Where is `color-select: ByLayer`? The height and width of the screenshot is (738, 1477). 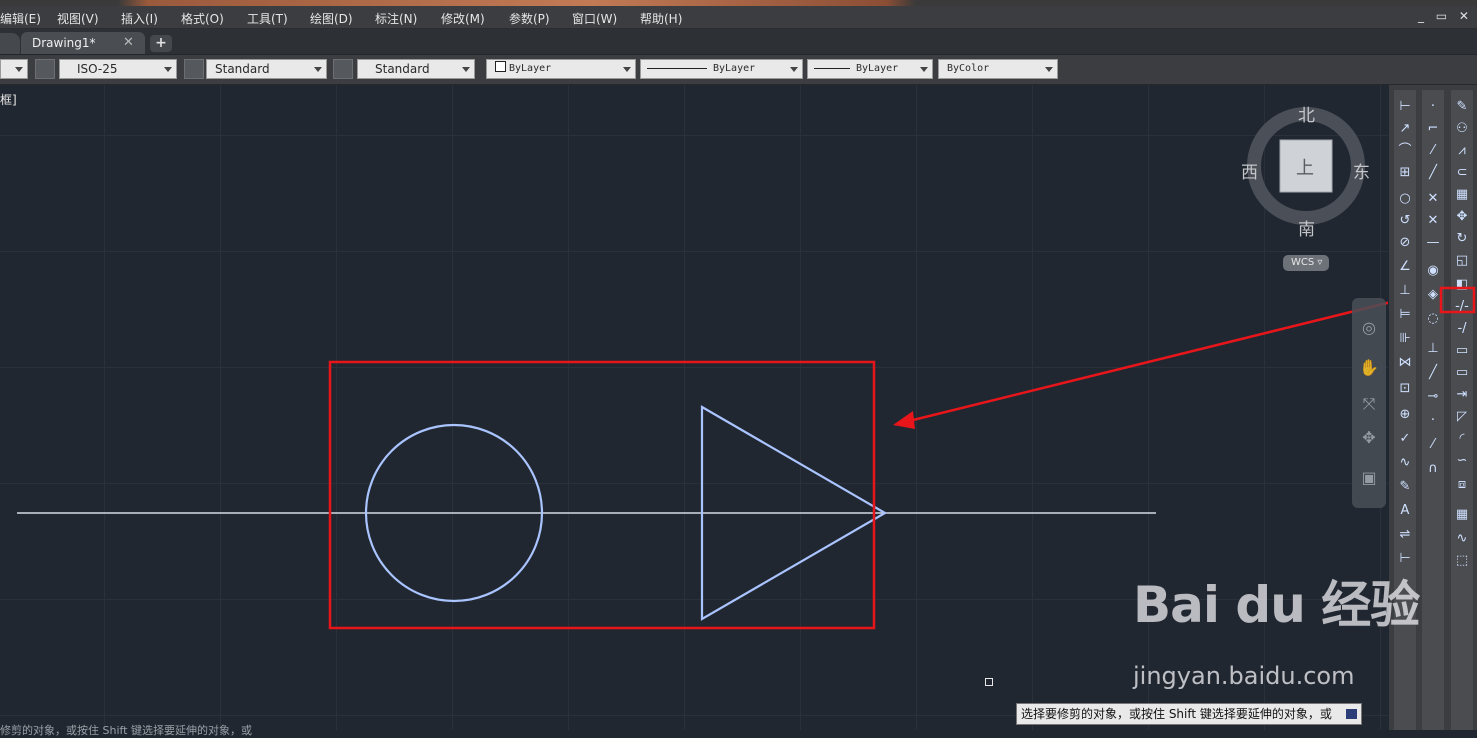
color-select: ByLayer is located at coordinates (561, 69).